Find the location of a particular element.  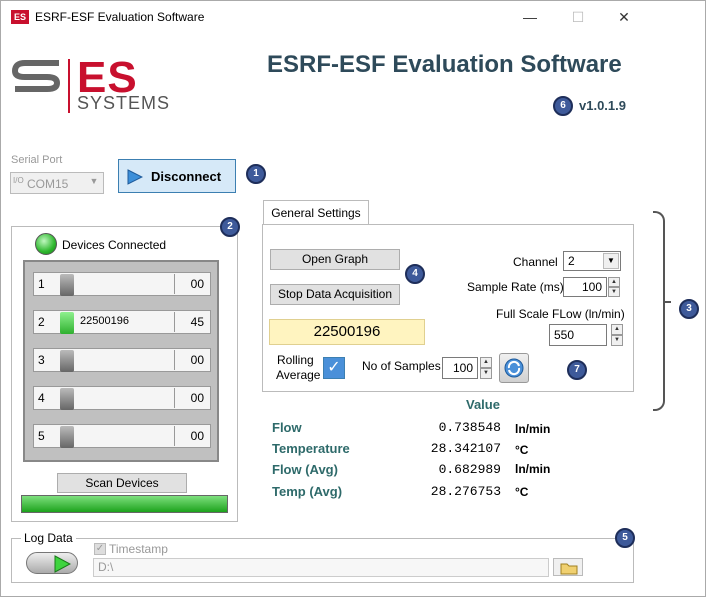

serial-port-label: Serial Port is located at coordinates (37, 160).